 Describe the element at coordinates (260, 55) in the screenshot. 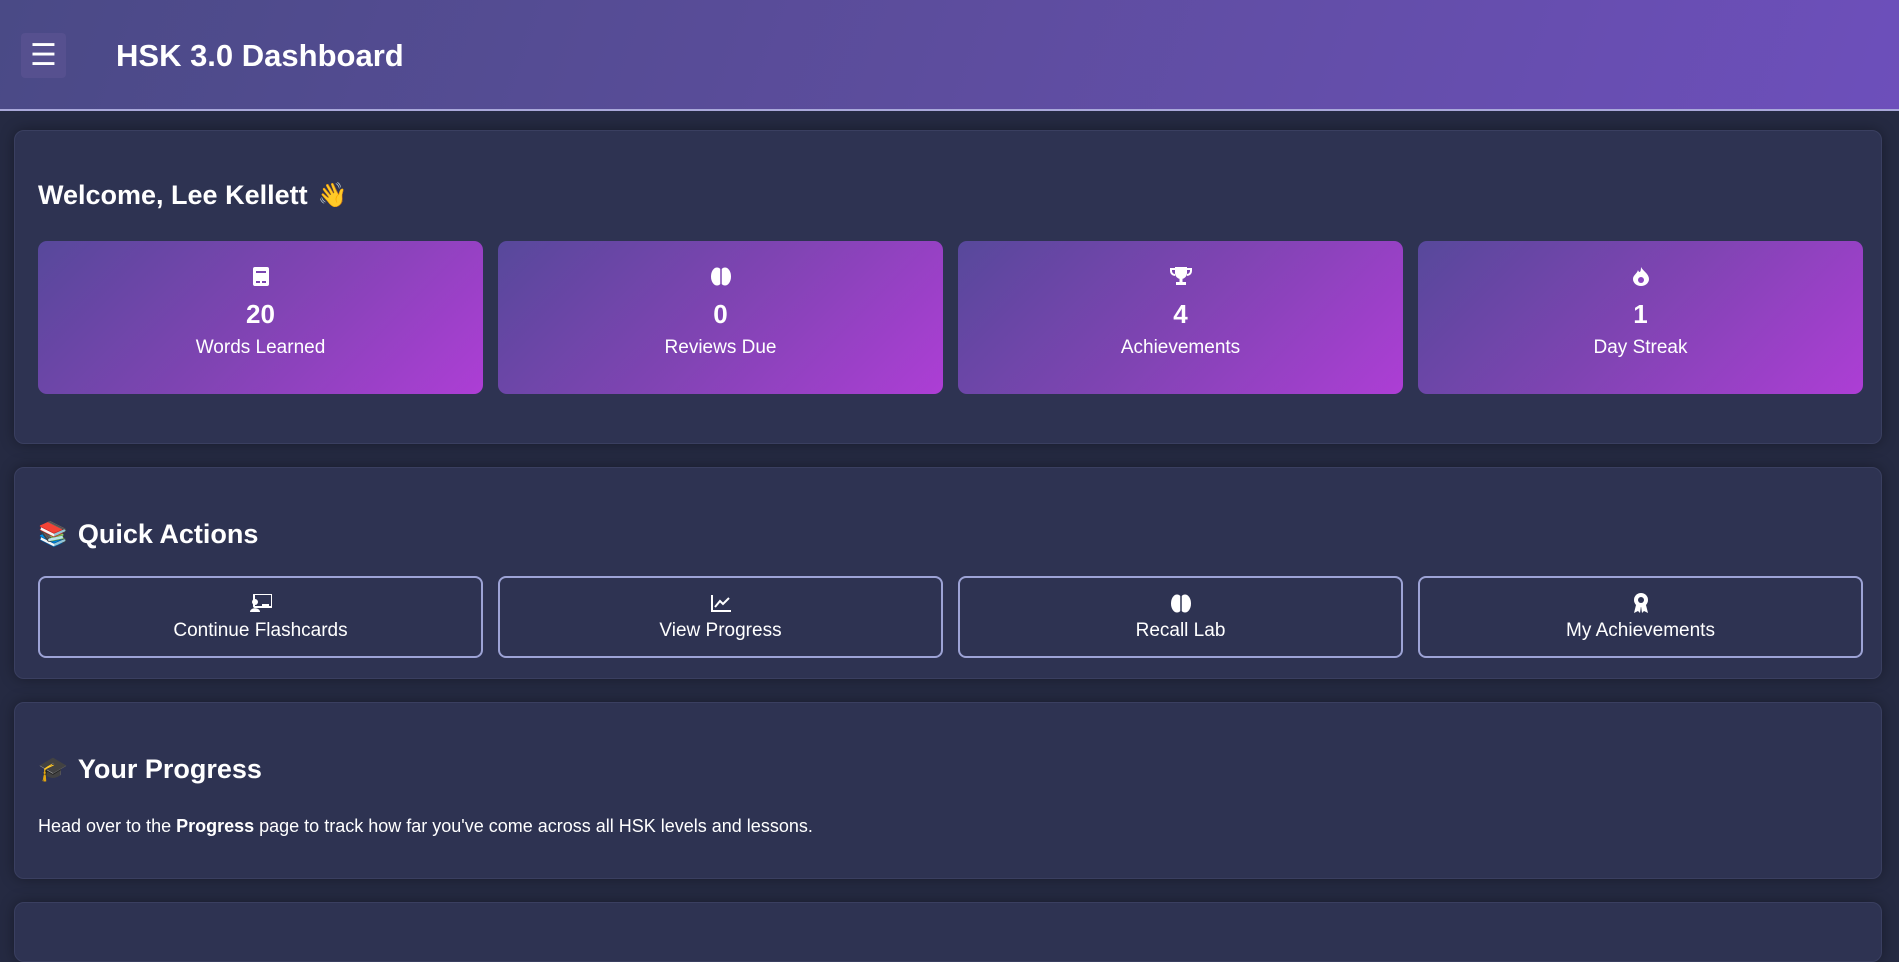

I see `app-title: HSK 3.0 Dashboard` at that location.